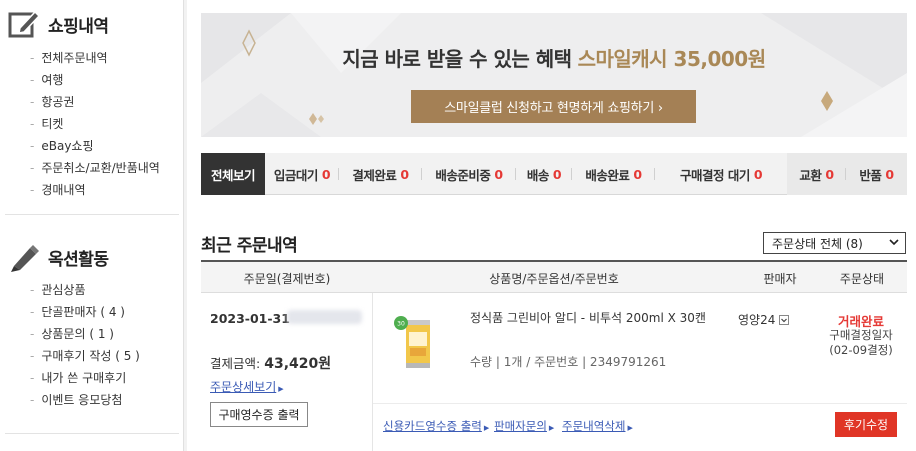 Image resolution: width=916 pixels, height=451 pixels. I want to click on product-thumbnail: 30, so click(415, 342).